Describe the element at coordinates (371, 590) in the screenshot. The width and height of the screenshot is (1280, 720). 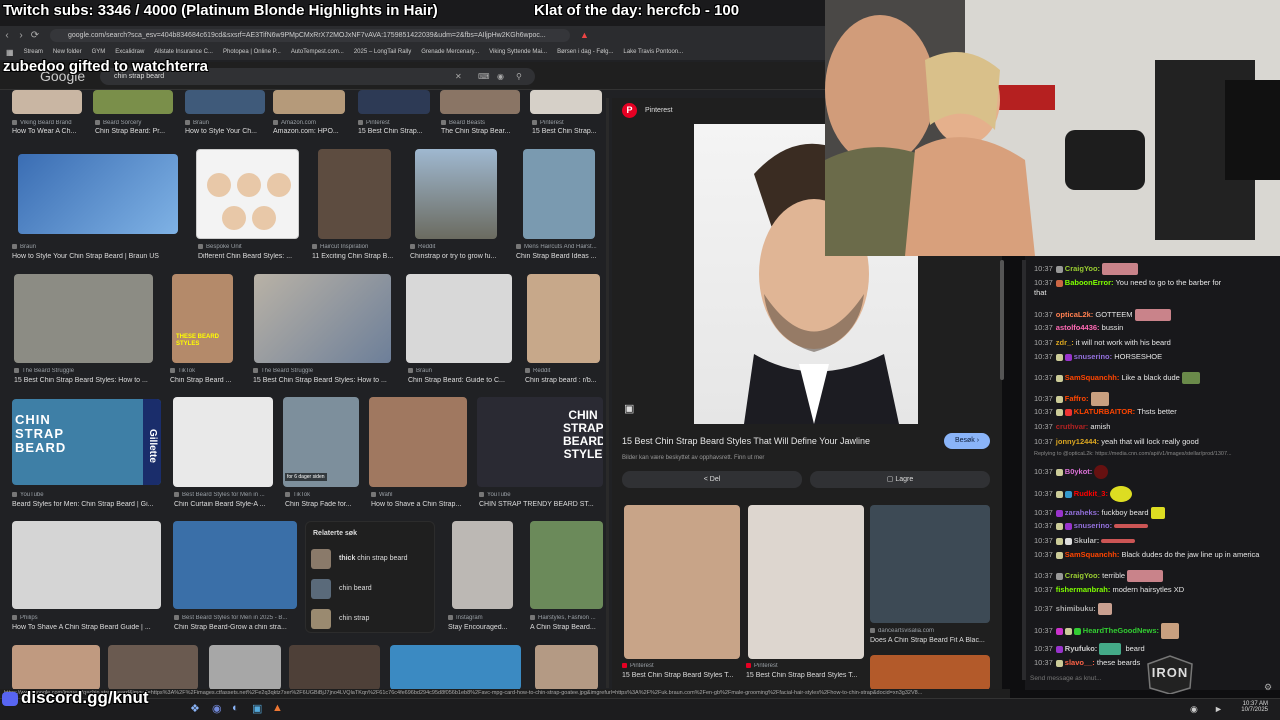
I see `related-item: chin beard` at that location.